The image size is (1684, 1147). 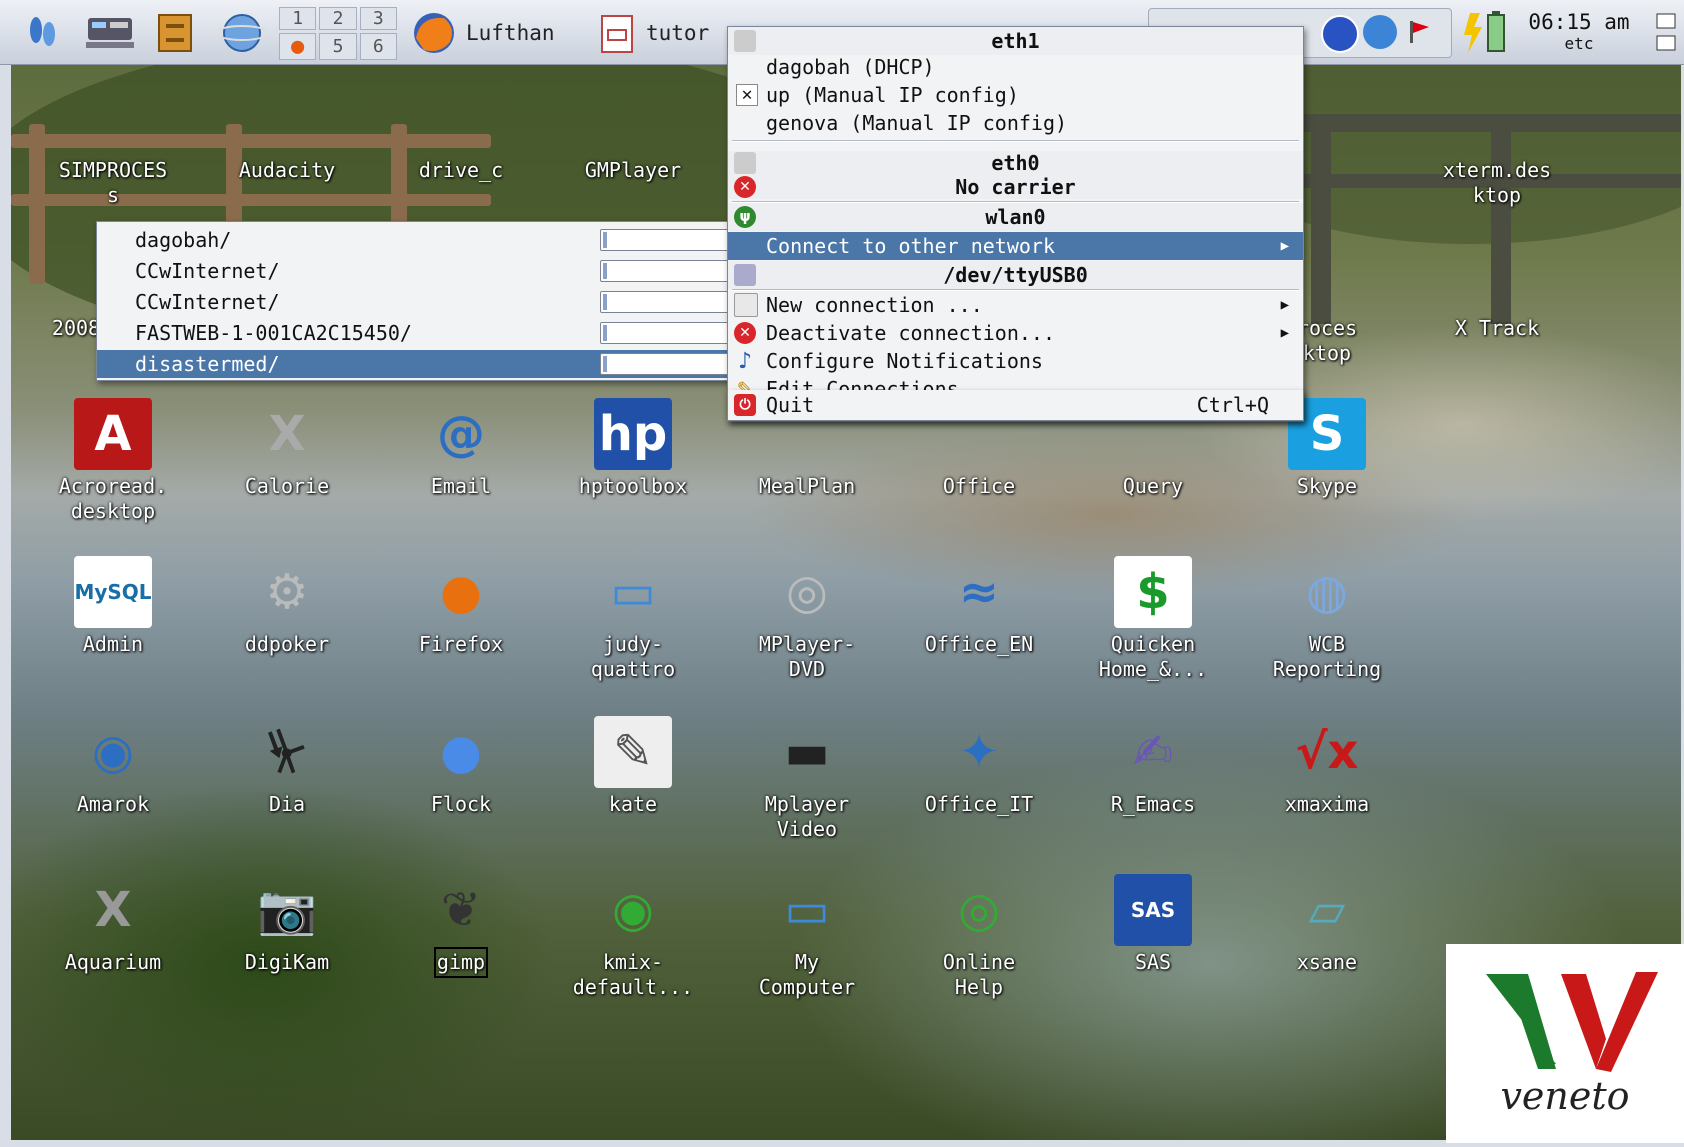 What do you see at coordinates (1340, 34) in the screenshot?
I see `hp-icon` at bounding box center [1340, 34].